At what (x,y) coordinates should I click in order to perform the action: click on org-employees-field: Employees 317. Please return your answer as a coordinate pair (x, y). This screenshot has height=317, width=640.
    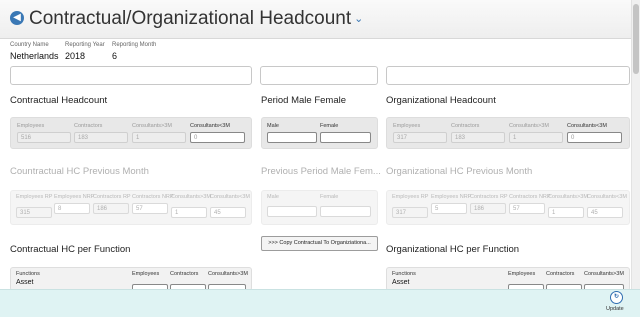
    Looking at the image, I should click on (420, 133).